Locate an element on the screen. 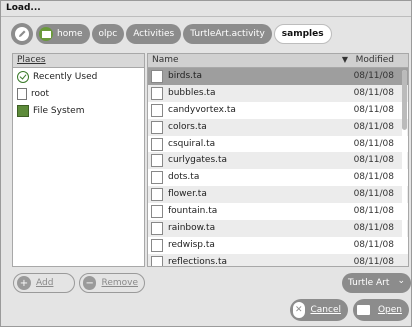 The image size is (412, 327). filter-label: Turtle Art is located at coordinates (369, 283).